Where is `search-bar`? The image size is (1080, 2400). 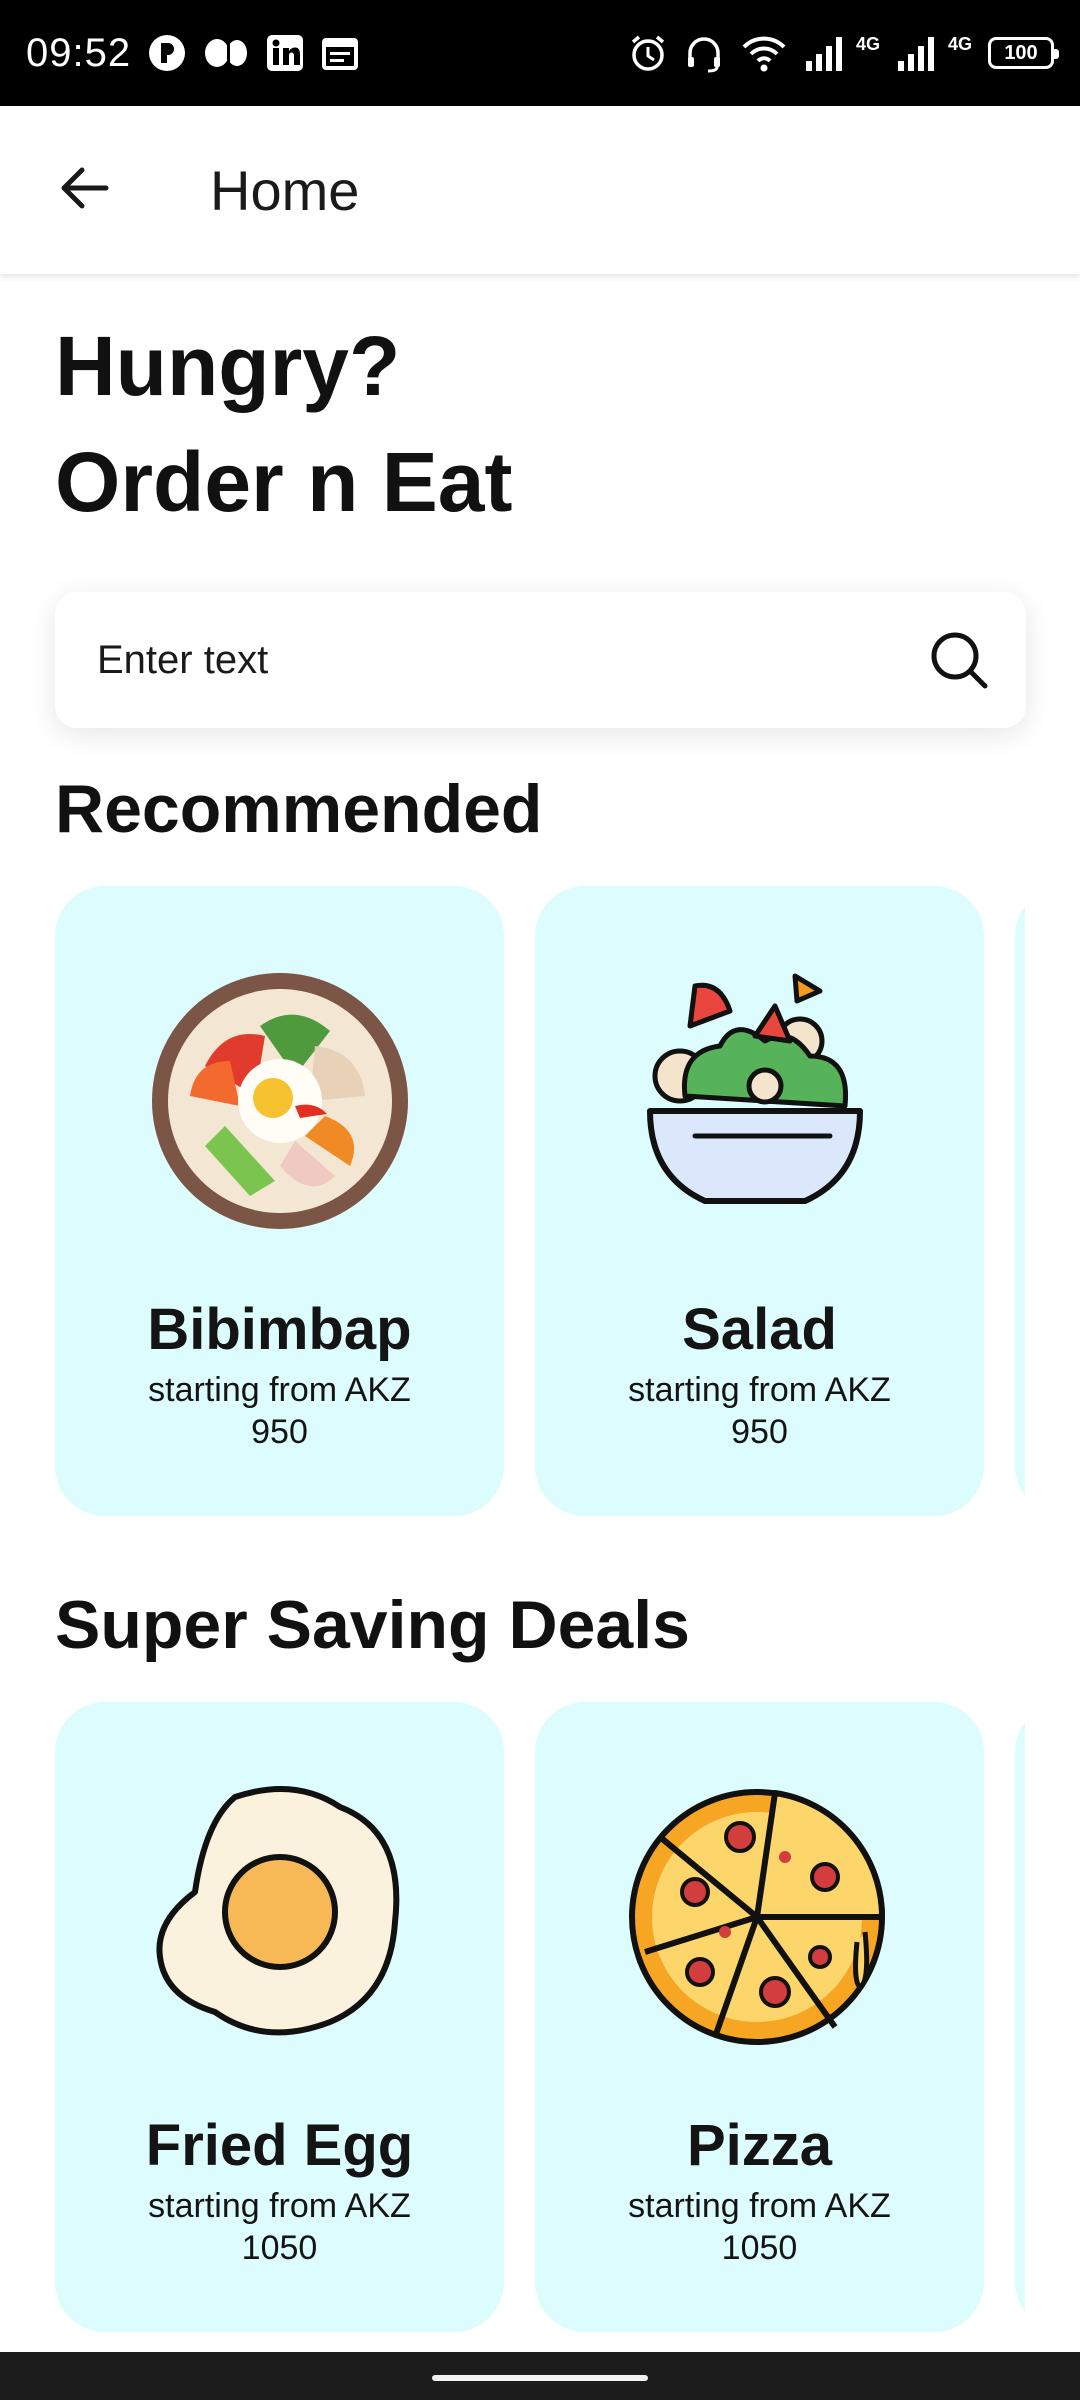 search-bar is located at coordinates (540, 660).